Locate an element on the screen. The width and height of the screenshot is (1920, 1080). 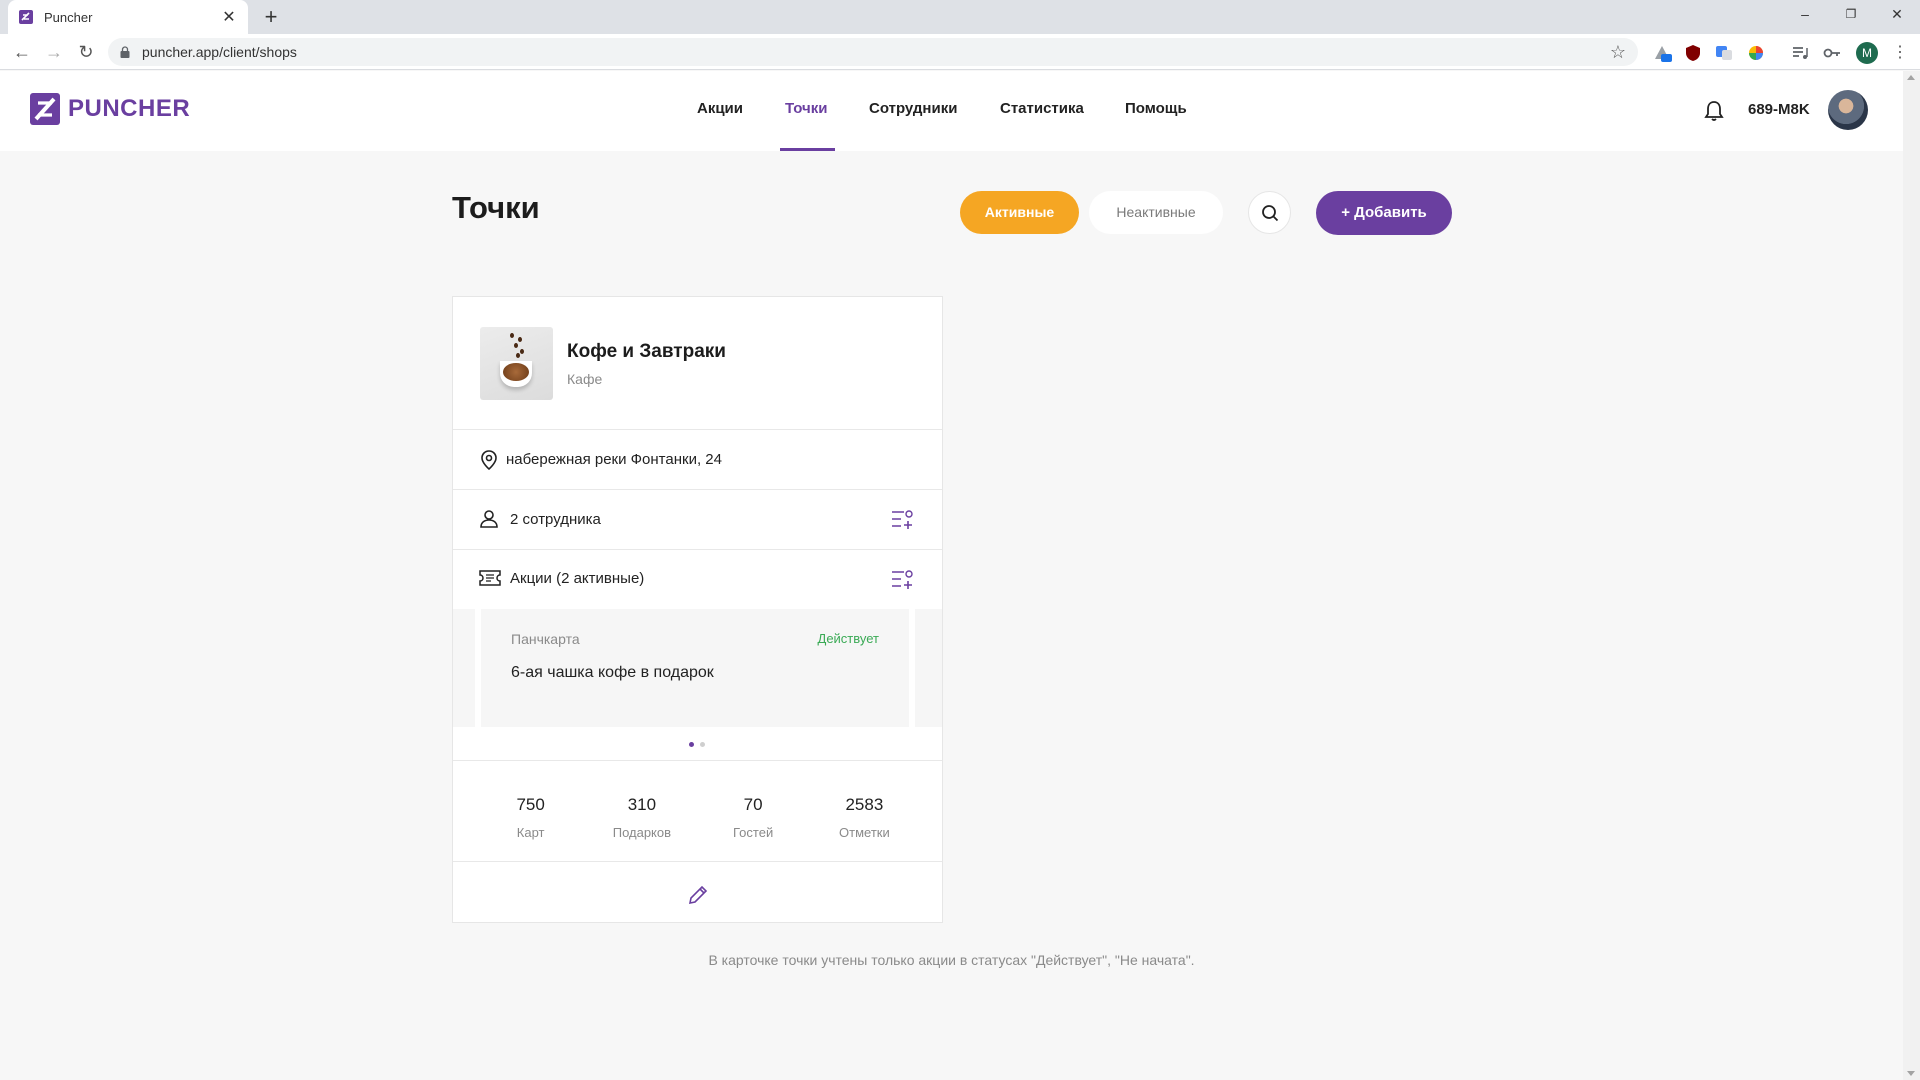
bookmark-star-icon: ☆ is located at coordinates (1618, 52).